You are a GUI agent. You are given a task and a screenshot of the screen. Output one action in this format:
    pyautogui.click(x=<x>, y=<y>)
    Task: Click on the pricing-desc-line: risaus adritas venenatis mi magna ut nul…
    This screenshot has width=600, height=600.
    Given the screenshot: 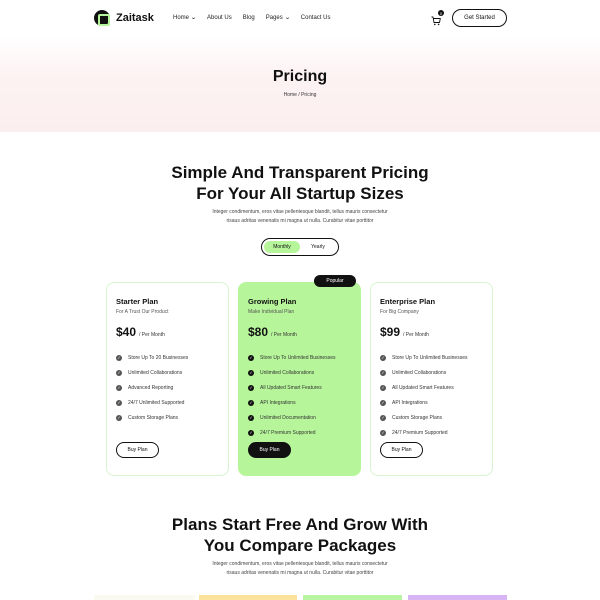 What is the action you would take?
    pyautogui.click(x=300, y=221)
    